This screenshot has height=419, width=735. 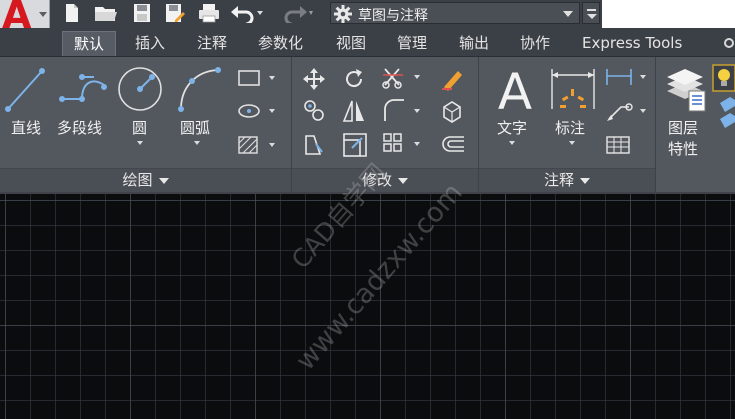 What do you see at coordinates (209, 13) in the screenshot?
I see `plot-icon` at bounding box center [209, 13].